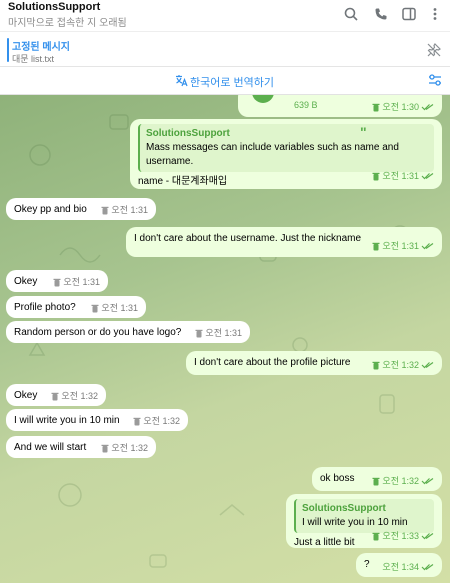 This screenshot has height=583, width=450. I want to click on message-text: Just a little bit, so click(324, 542).